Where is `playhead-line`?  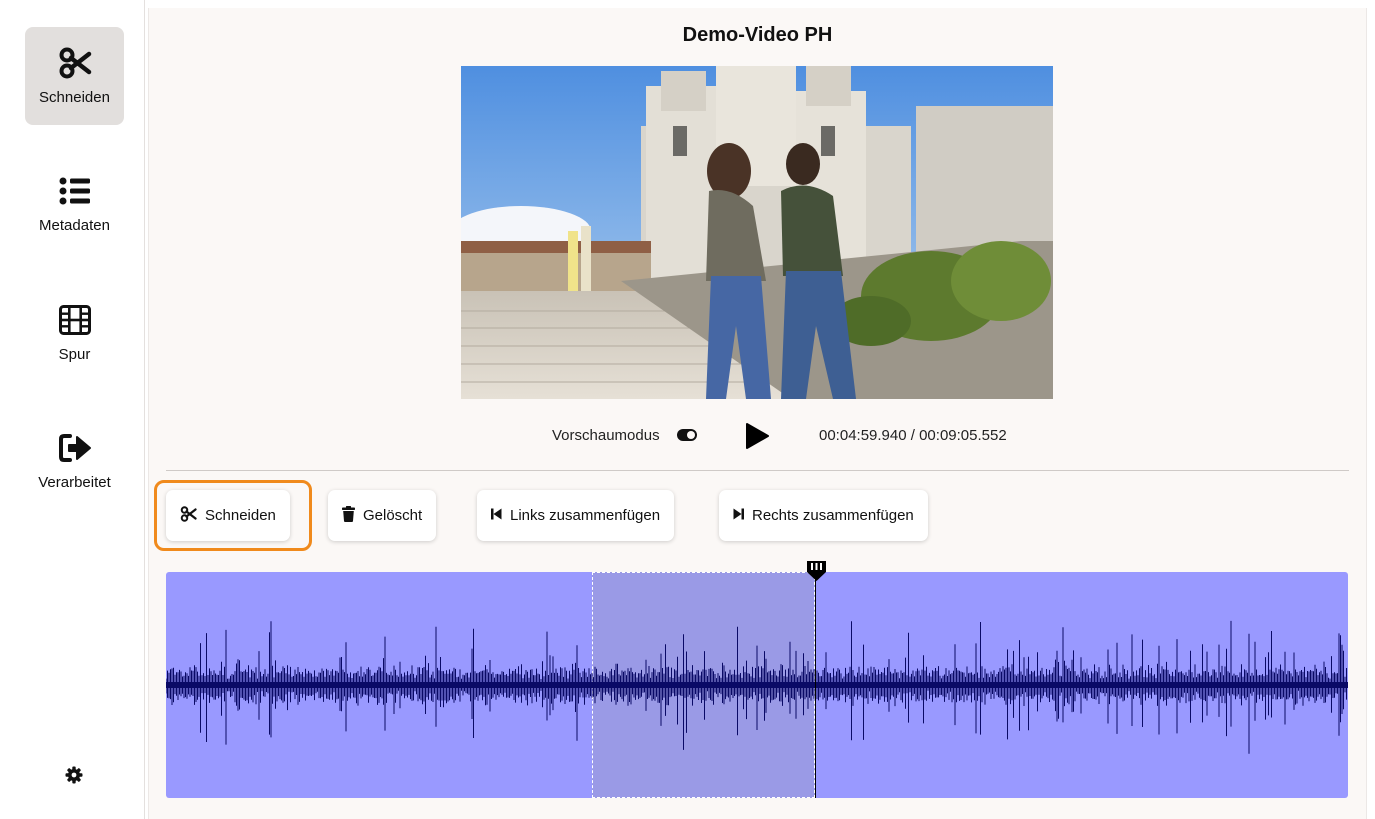 playhead-line is located at coordinates (815, 685).